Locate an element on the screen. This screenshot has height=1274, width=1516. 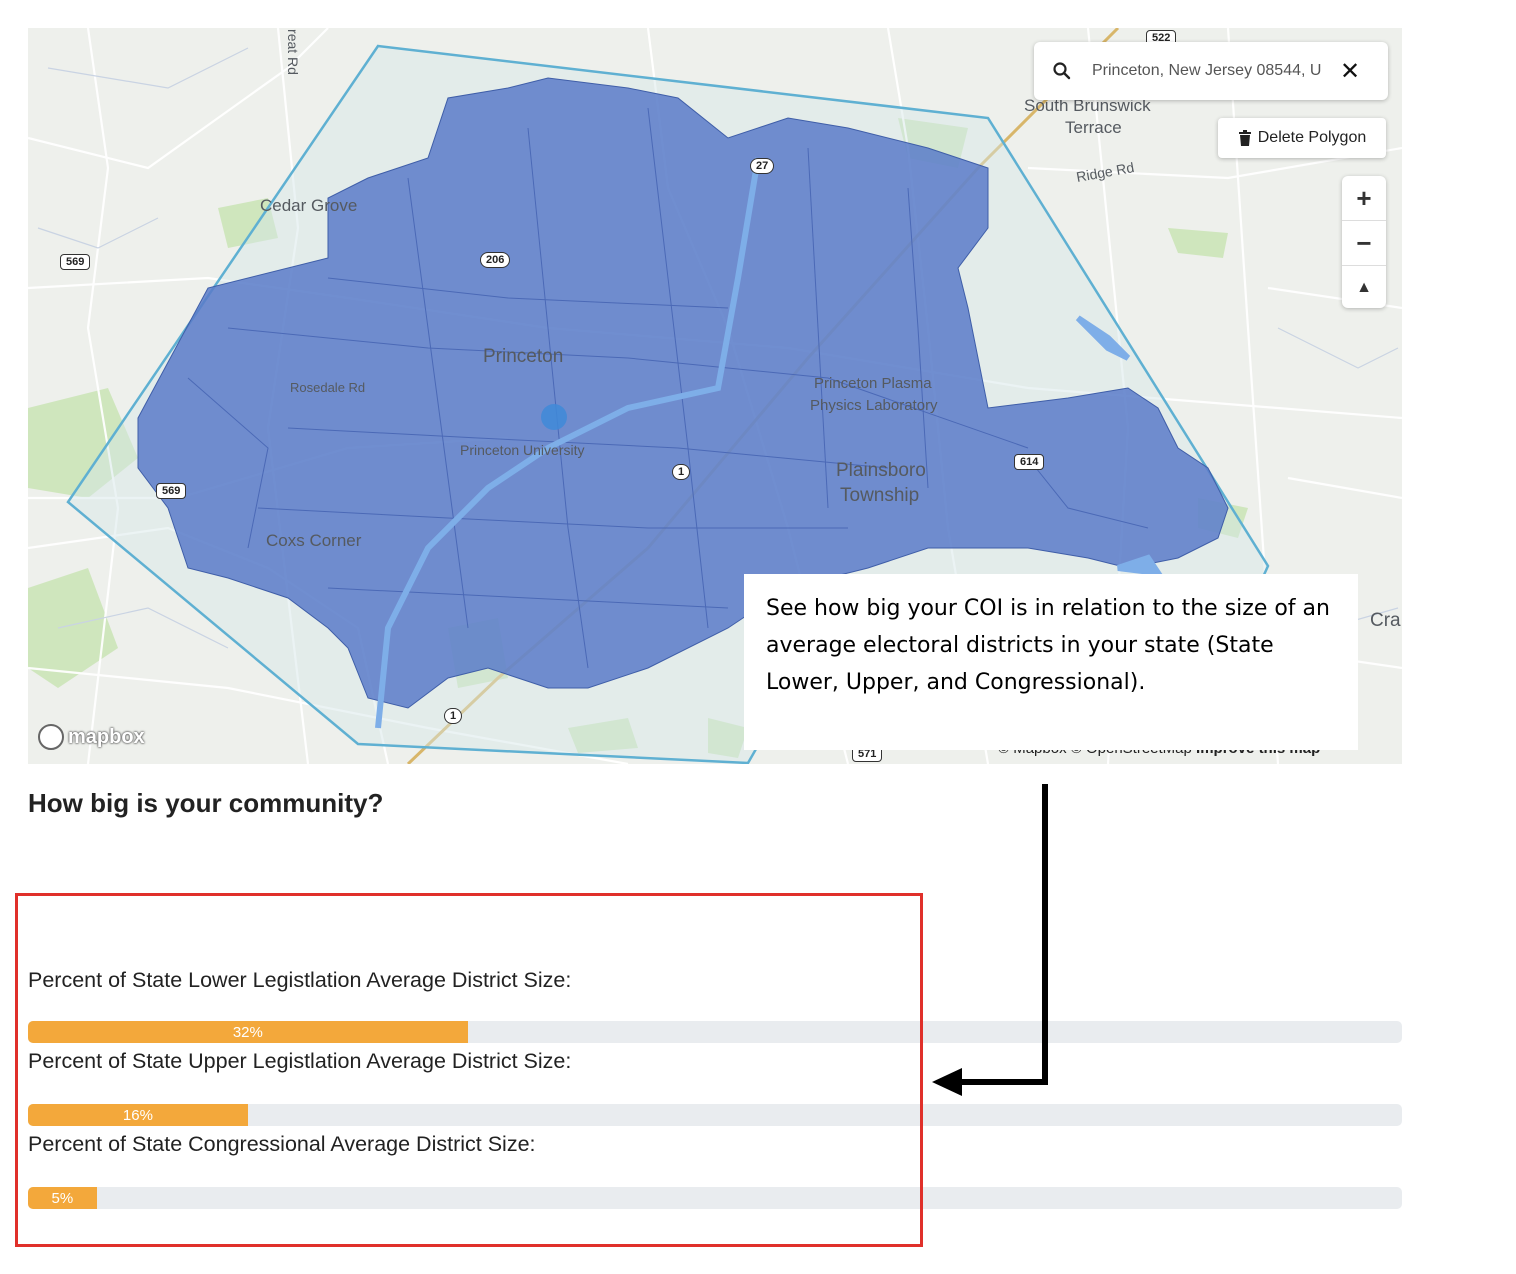
section-title: How big is your community? is located at coordinates (206, 803).